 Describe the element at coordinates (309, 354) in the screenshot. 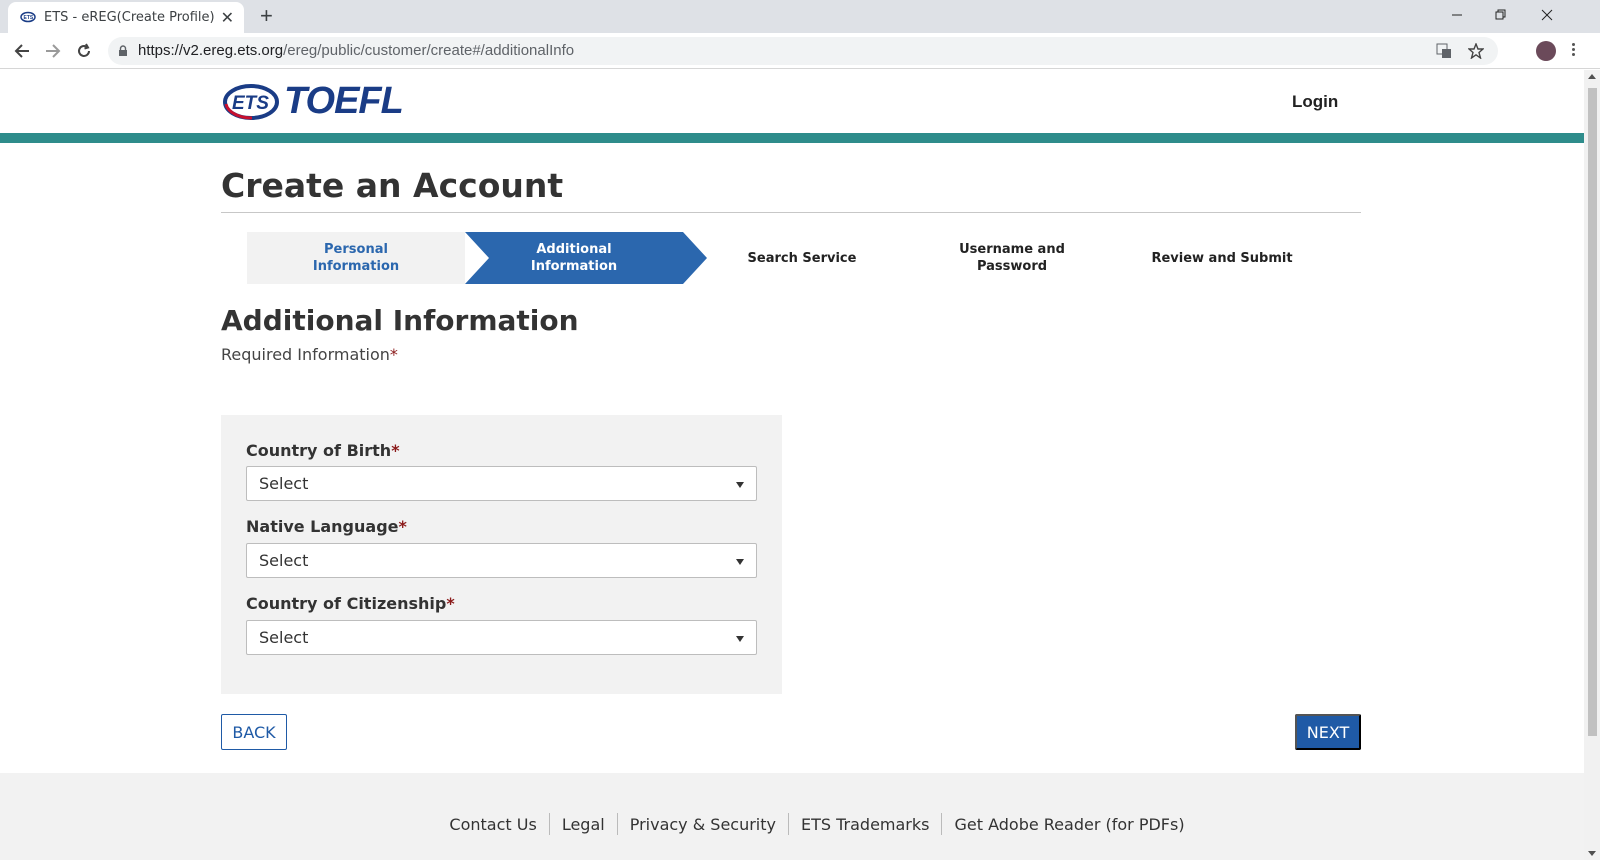

I see `required-information-note: Required Information*` at that location.